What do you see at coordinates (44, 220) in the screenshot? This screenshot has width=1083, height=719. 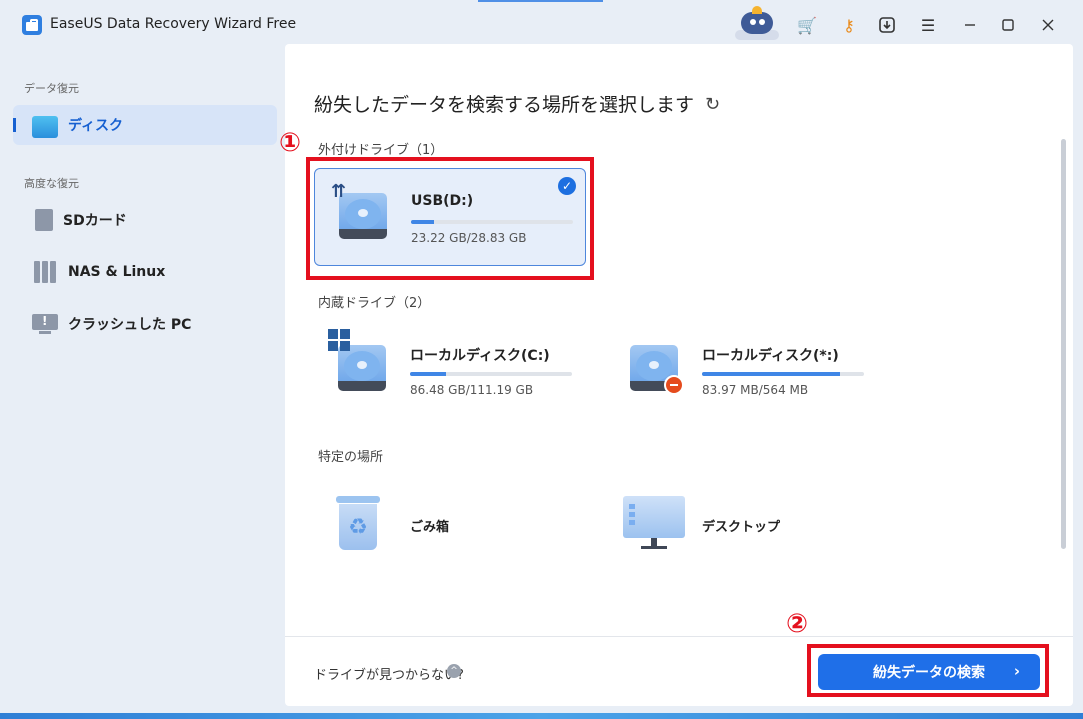 I see `sd-card-icon` at bounding box center [44, 220].